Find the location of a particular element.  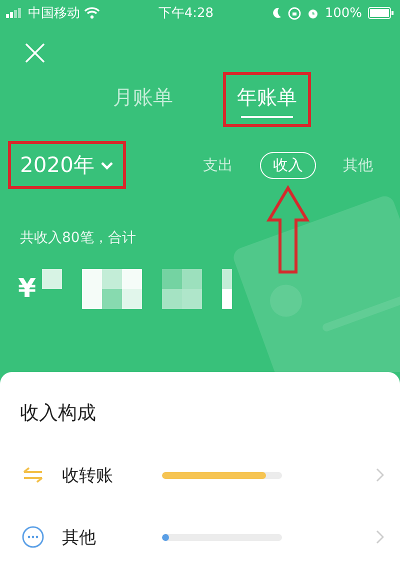

alarm-icon is located at coordinates (312, 13).